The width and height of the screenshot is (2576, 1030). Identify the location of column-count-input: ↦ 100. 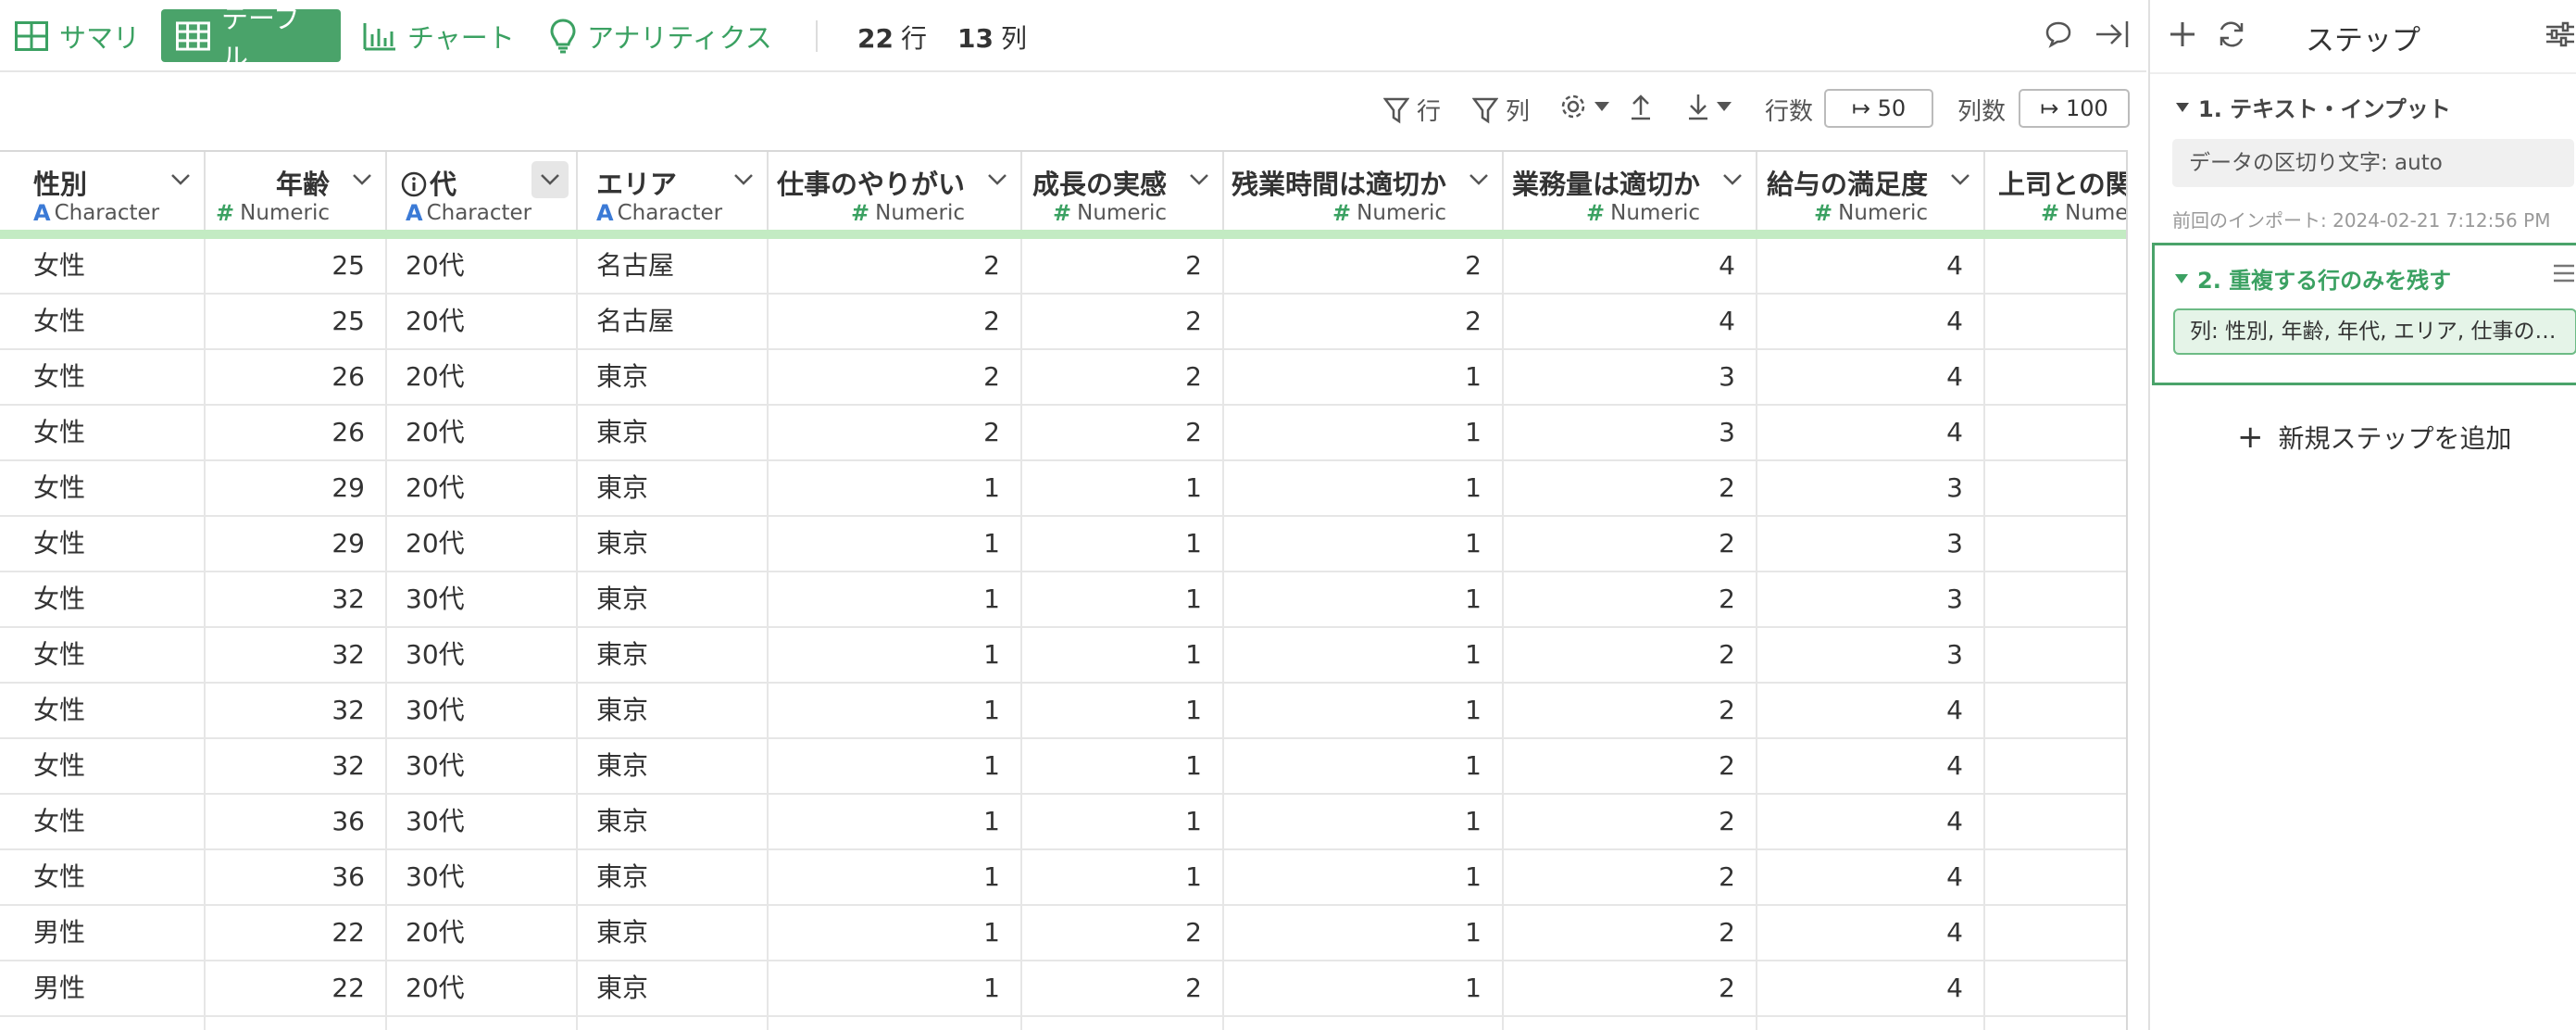
(2075, 108).